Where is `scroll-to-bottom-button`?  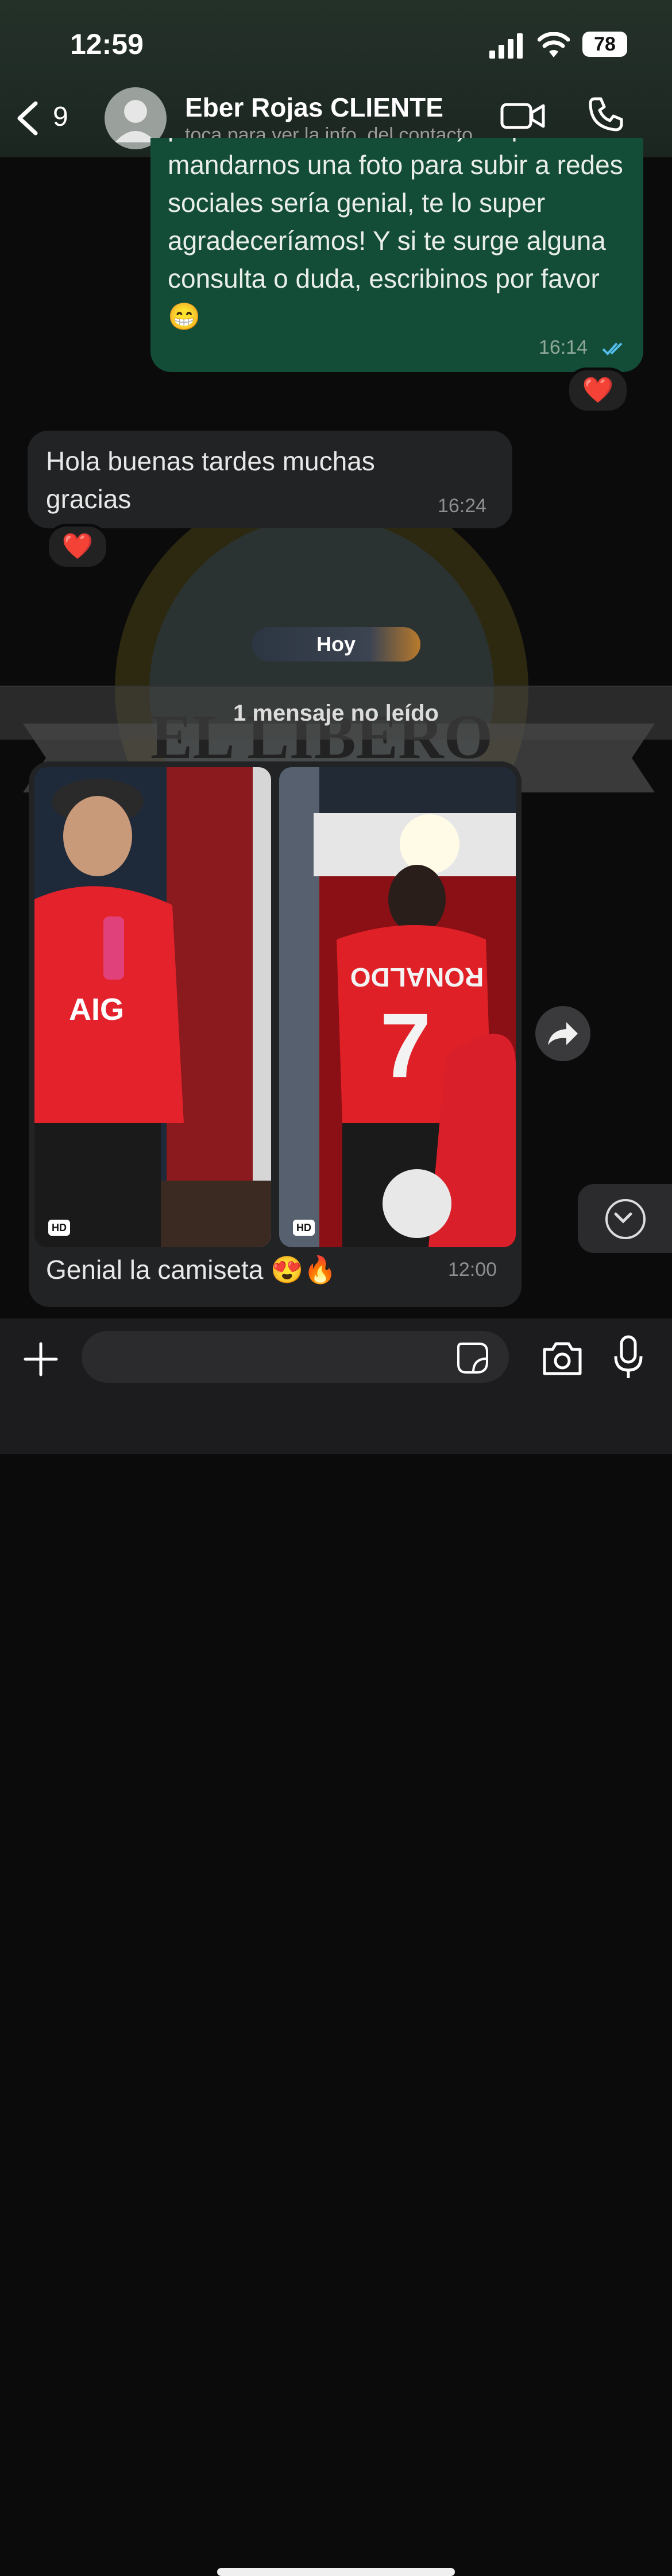 scroll-to-bottom-button is located at coordinates (625, 1218).